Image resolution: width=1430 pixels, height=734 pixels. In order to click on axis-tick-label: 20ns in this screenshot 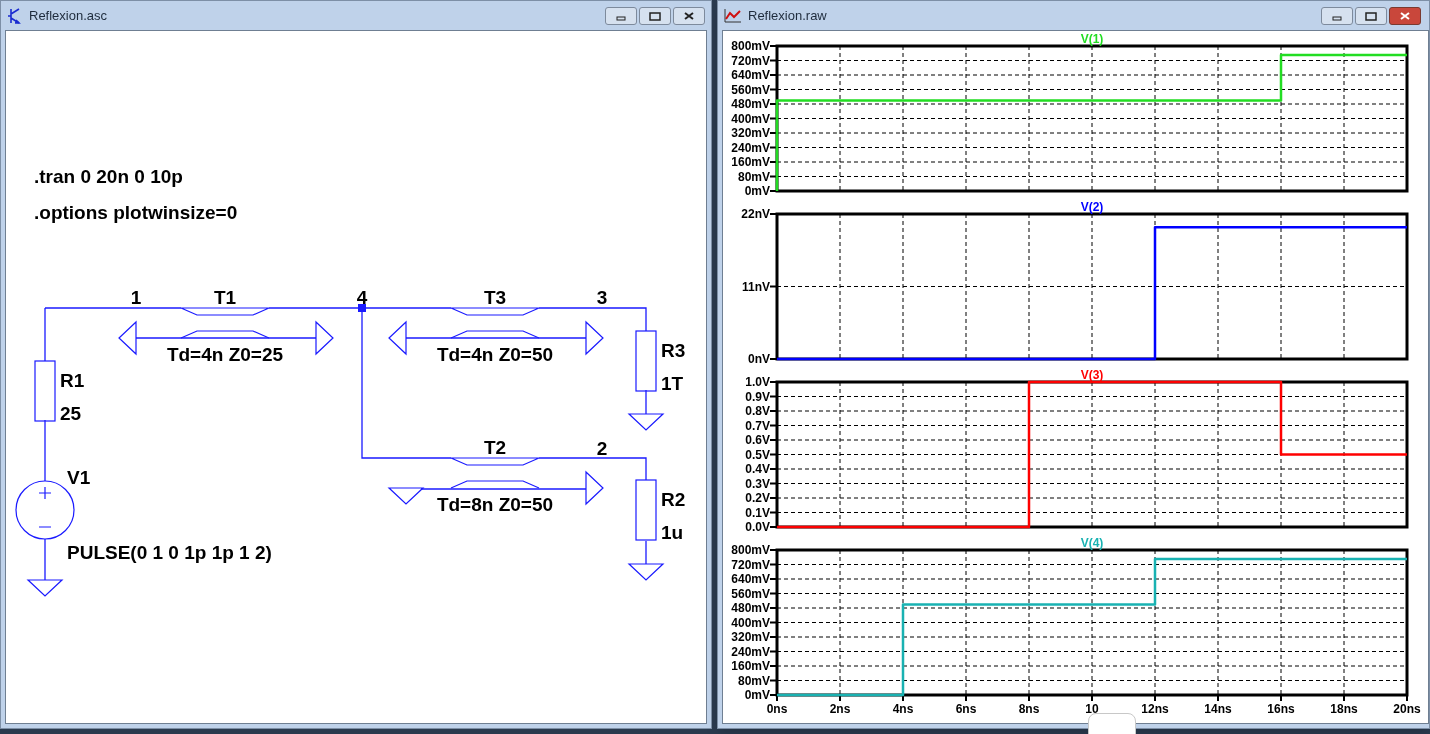, I will do `click(1407, 709)`.